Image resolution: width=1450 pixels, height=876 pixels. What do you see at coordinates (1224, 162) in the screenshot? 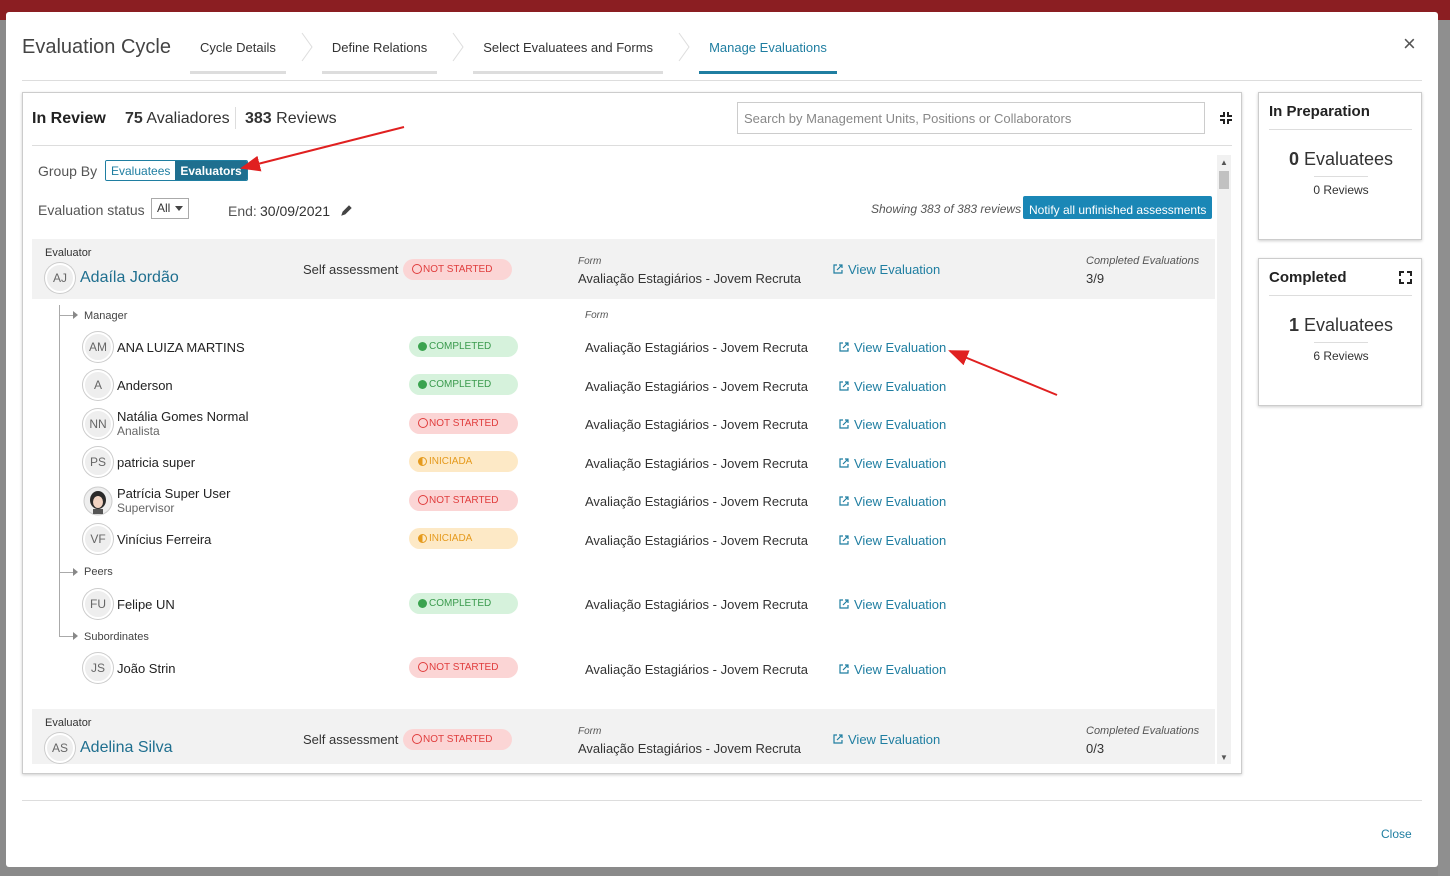
I see `scroll-up-icon: ▲` at bounding box center [1224, 162].